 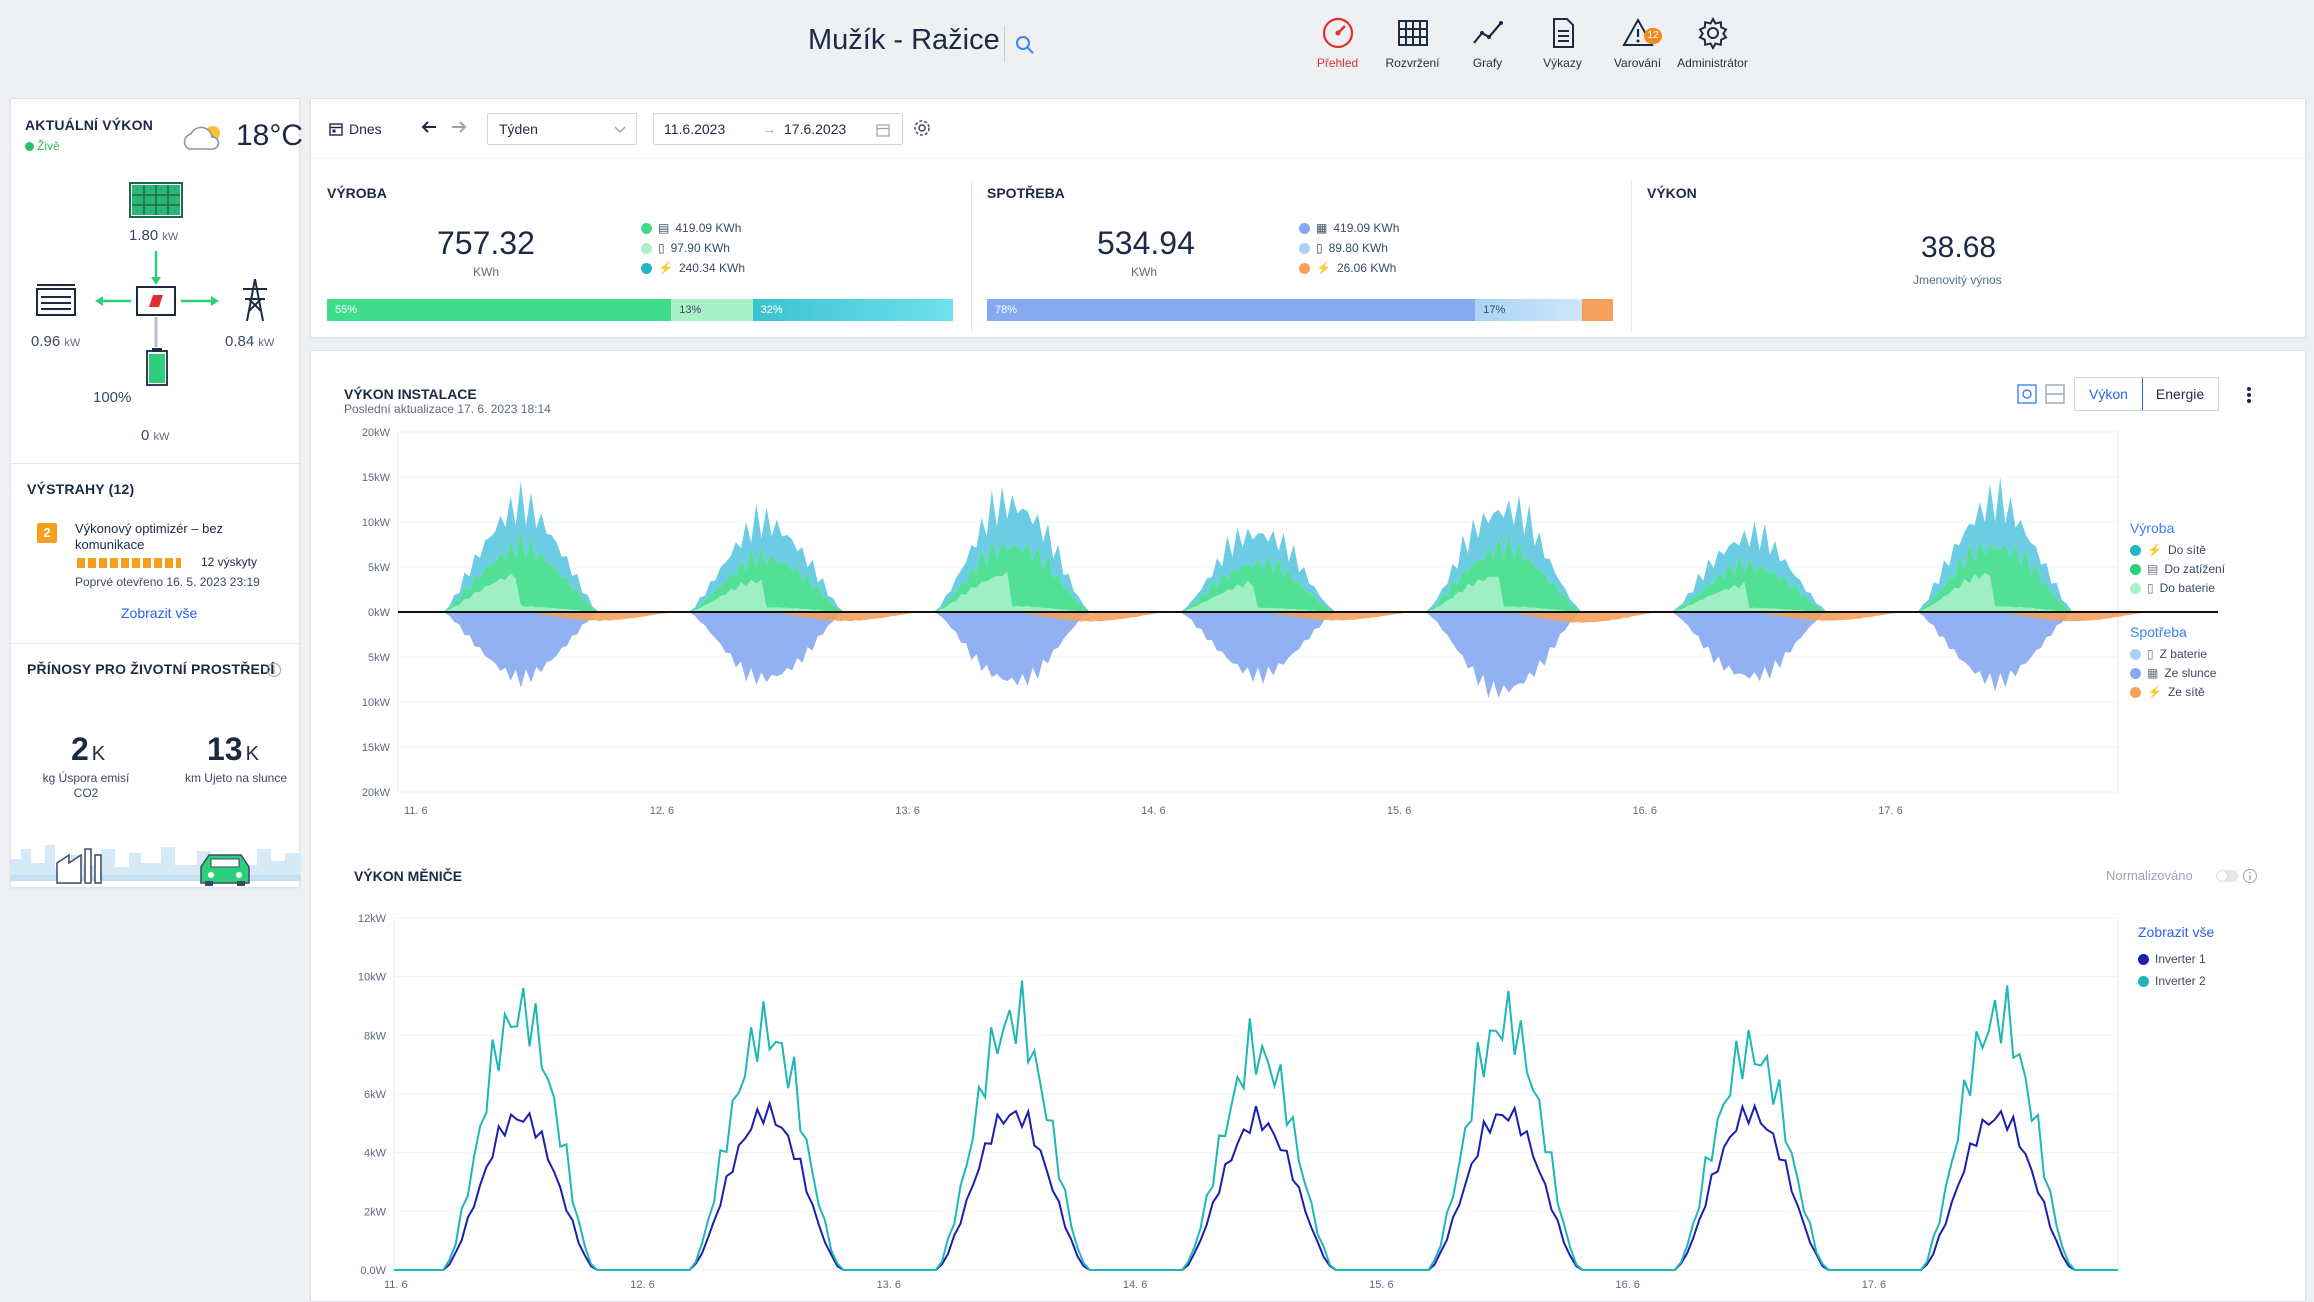 I want to click on battery-icon, so click(x=157, y=367).